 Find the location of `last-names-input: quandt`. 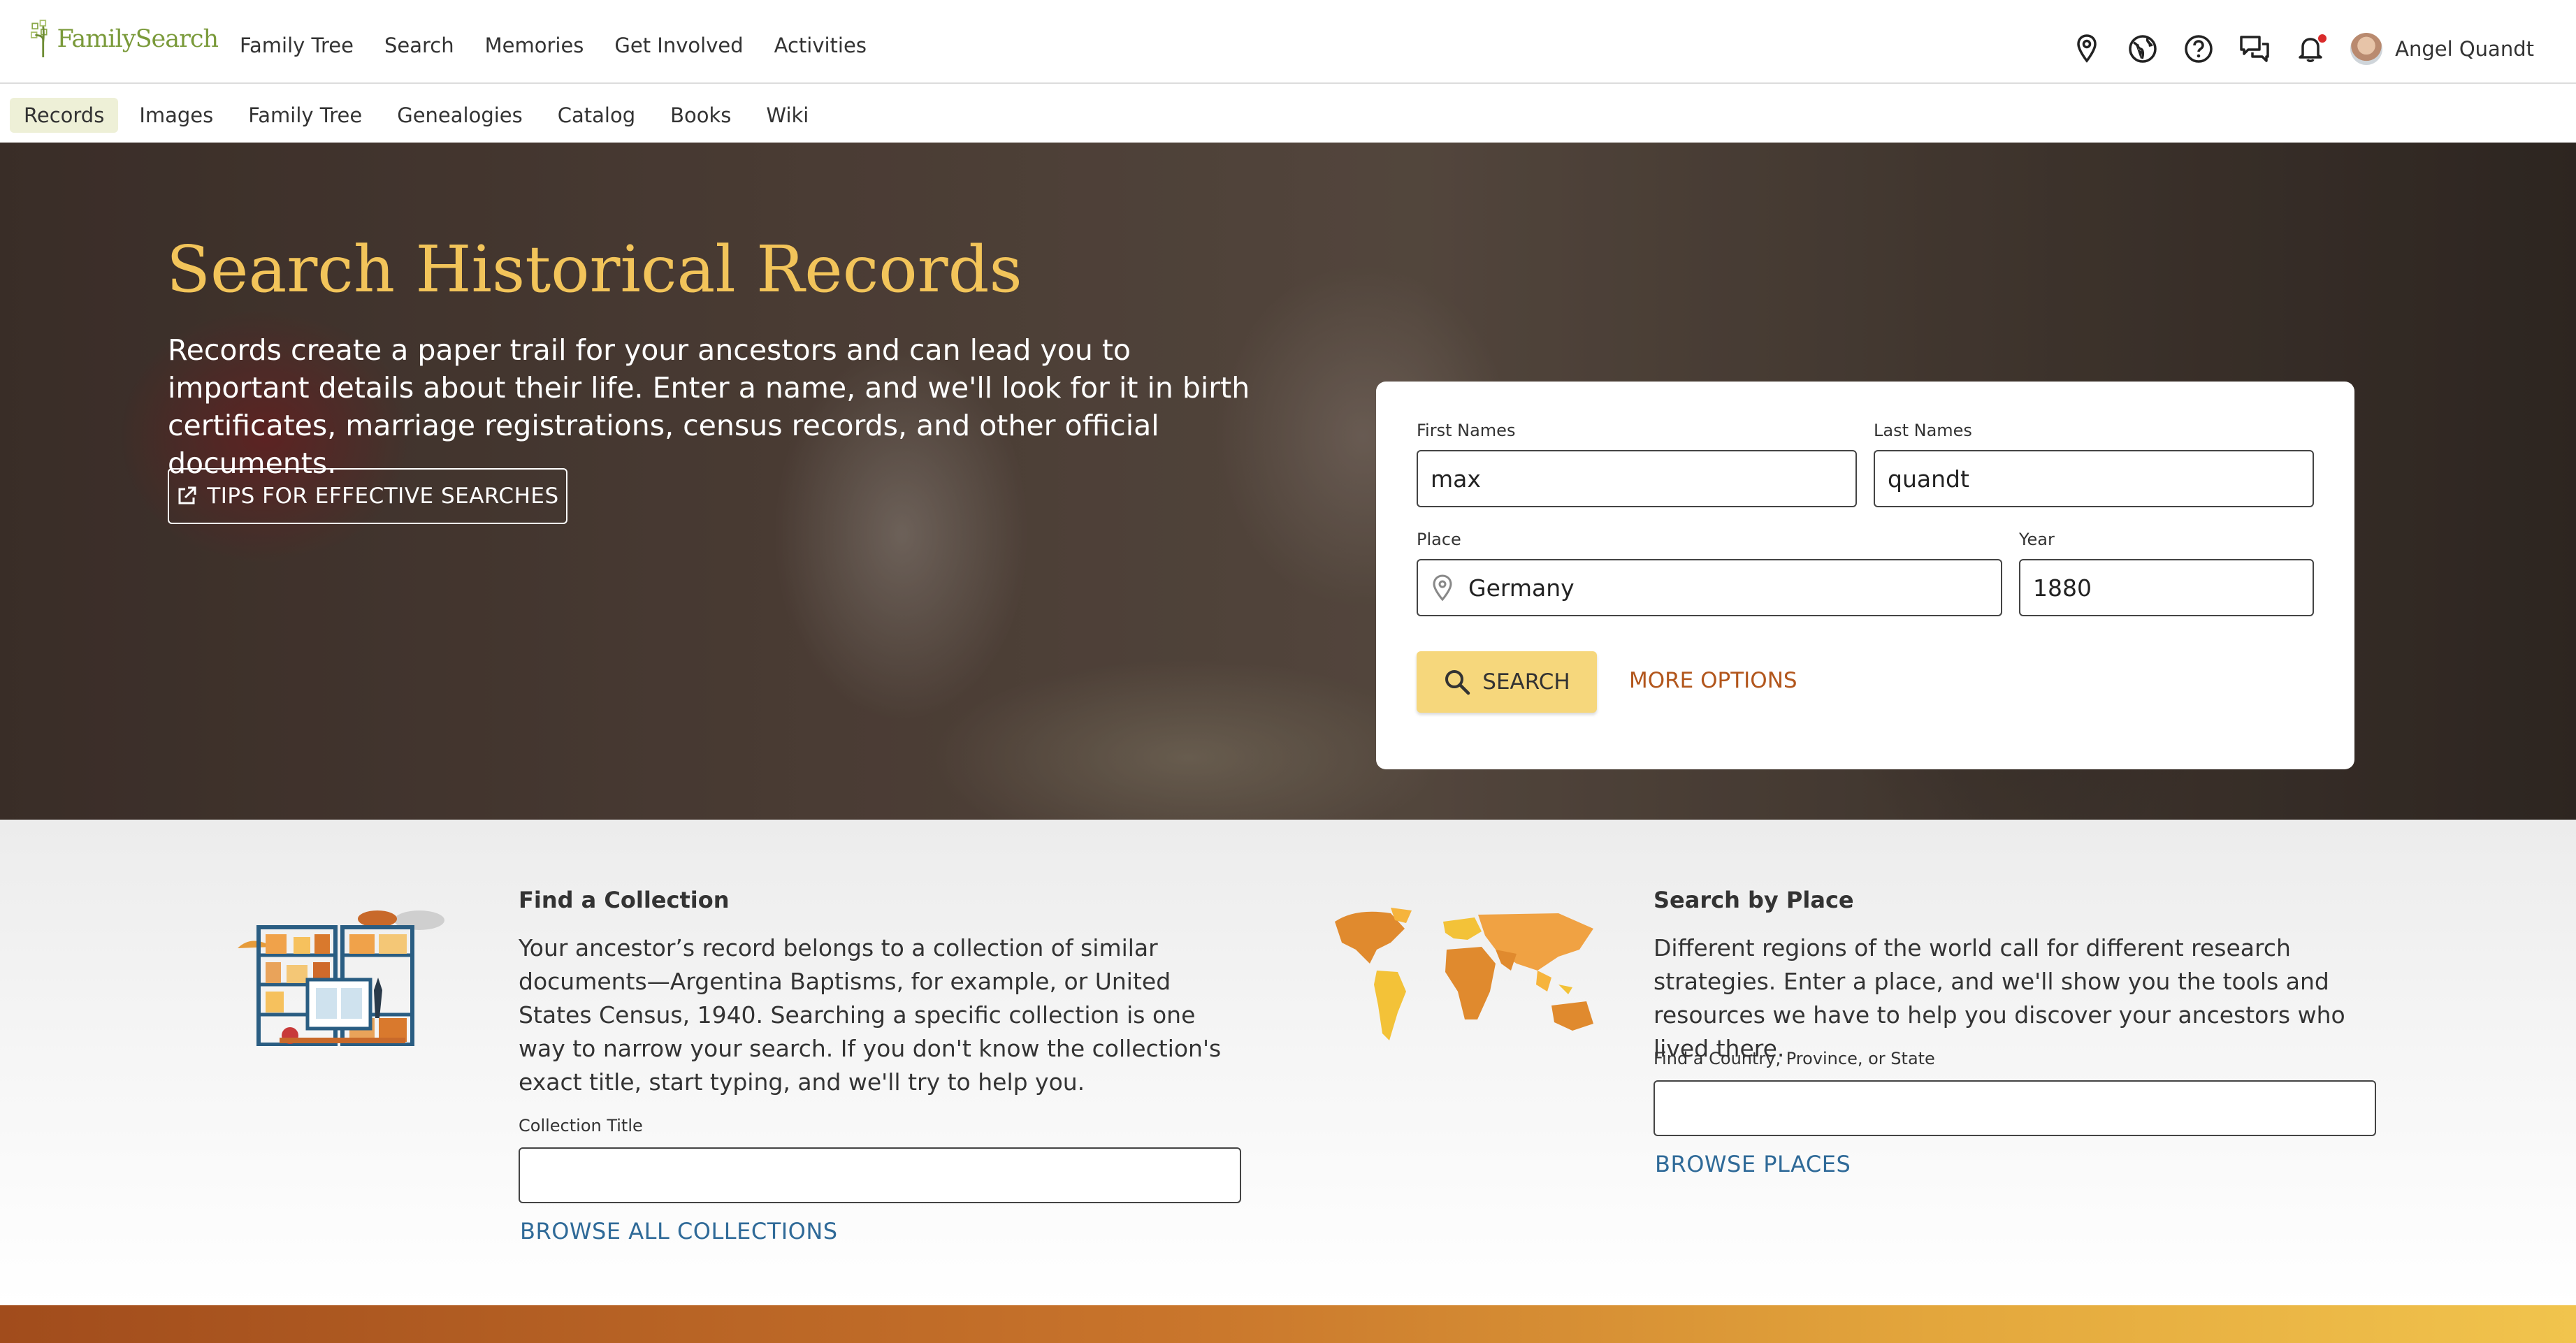

last-names-input: quandt is located at coordinates (2094, 478).